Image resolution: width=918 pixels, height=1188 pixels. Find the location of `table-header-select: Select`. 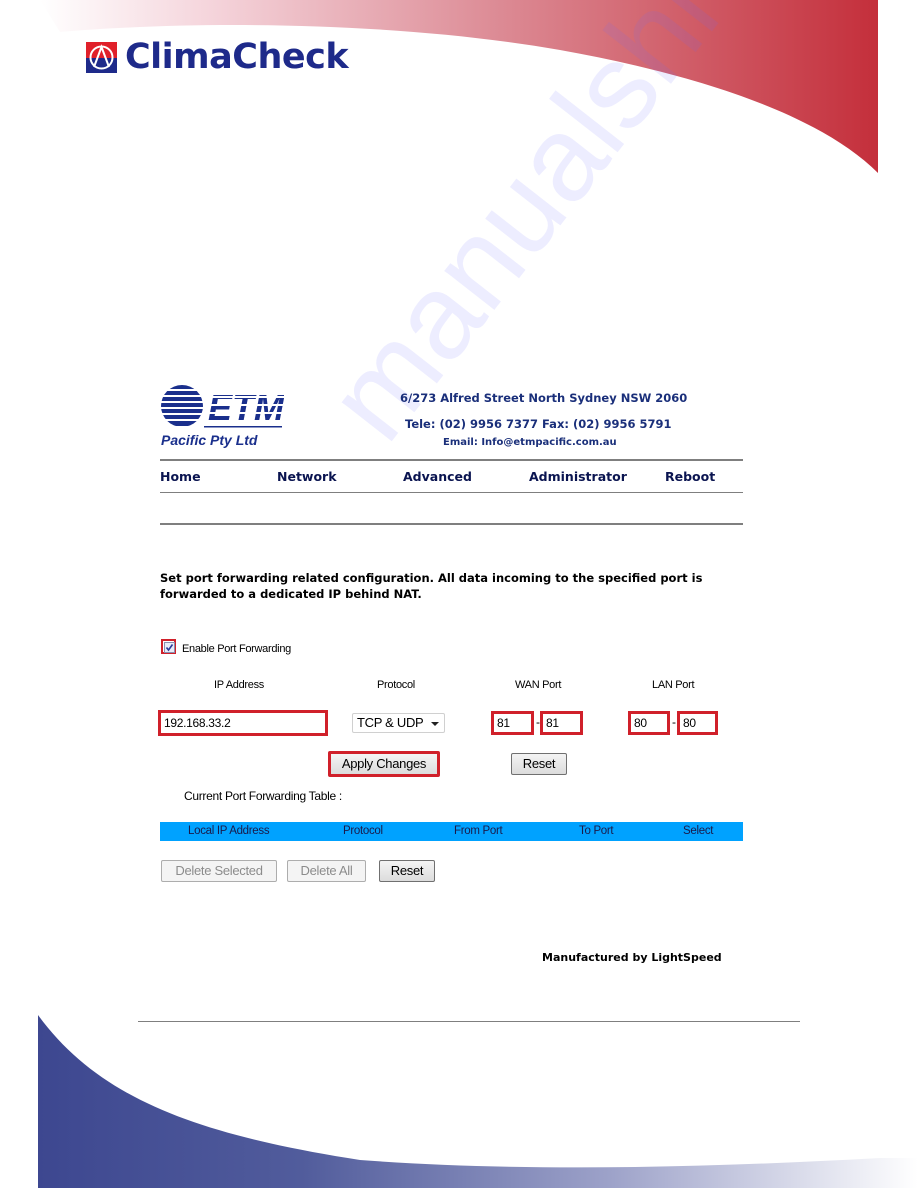

table-header-select: Select is located at coordinates (698, 831).